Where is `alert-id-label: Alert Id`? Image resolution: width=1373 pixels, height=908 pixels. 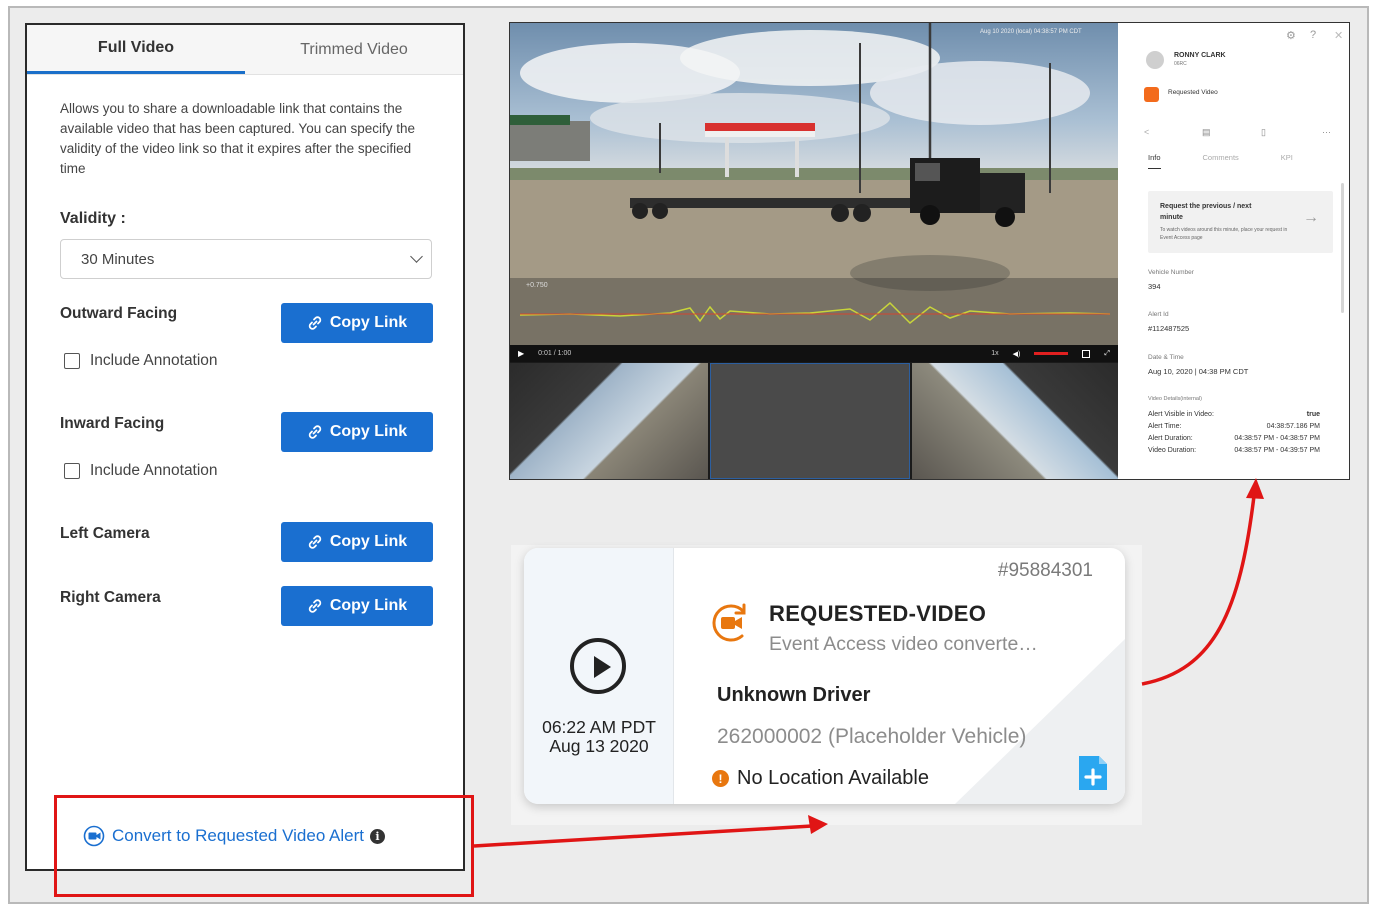 alert-id-label: Alert Id is located at coordinates (1158, 314).